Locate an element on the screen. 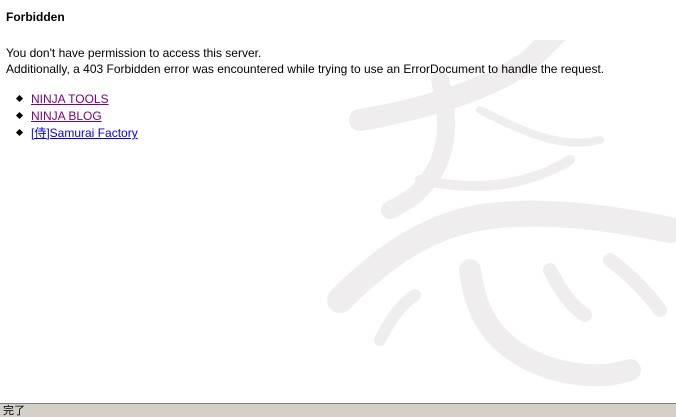  status-text: 完了 is located at coordinates (14, 410).